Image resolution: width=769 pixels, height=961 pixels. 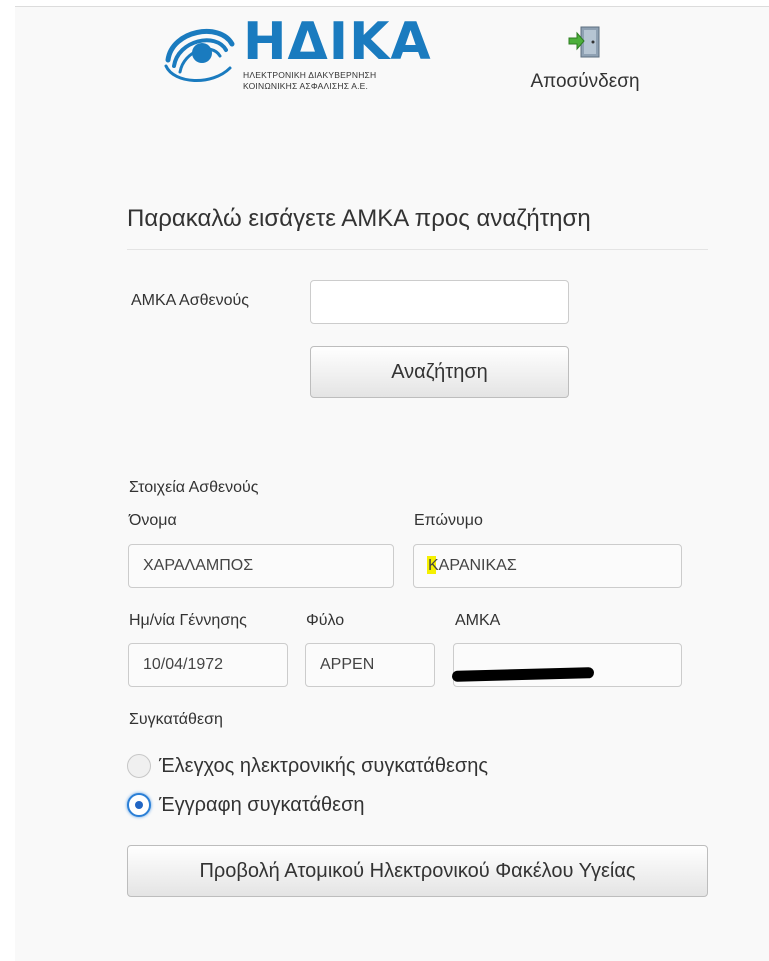 I want to click on sex-label: Φύλο, so click(x=325, y=620).